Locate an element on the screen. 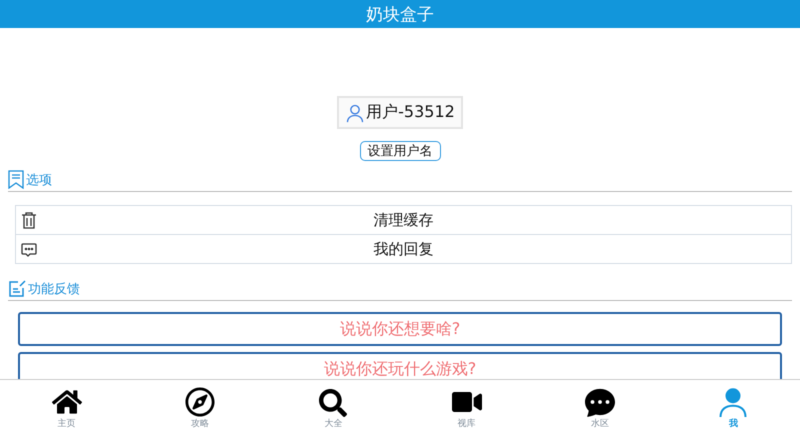 The image size is (800, 431). search-icon is located at coordinates (333, 403).